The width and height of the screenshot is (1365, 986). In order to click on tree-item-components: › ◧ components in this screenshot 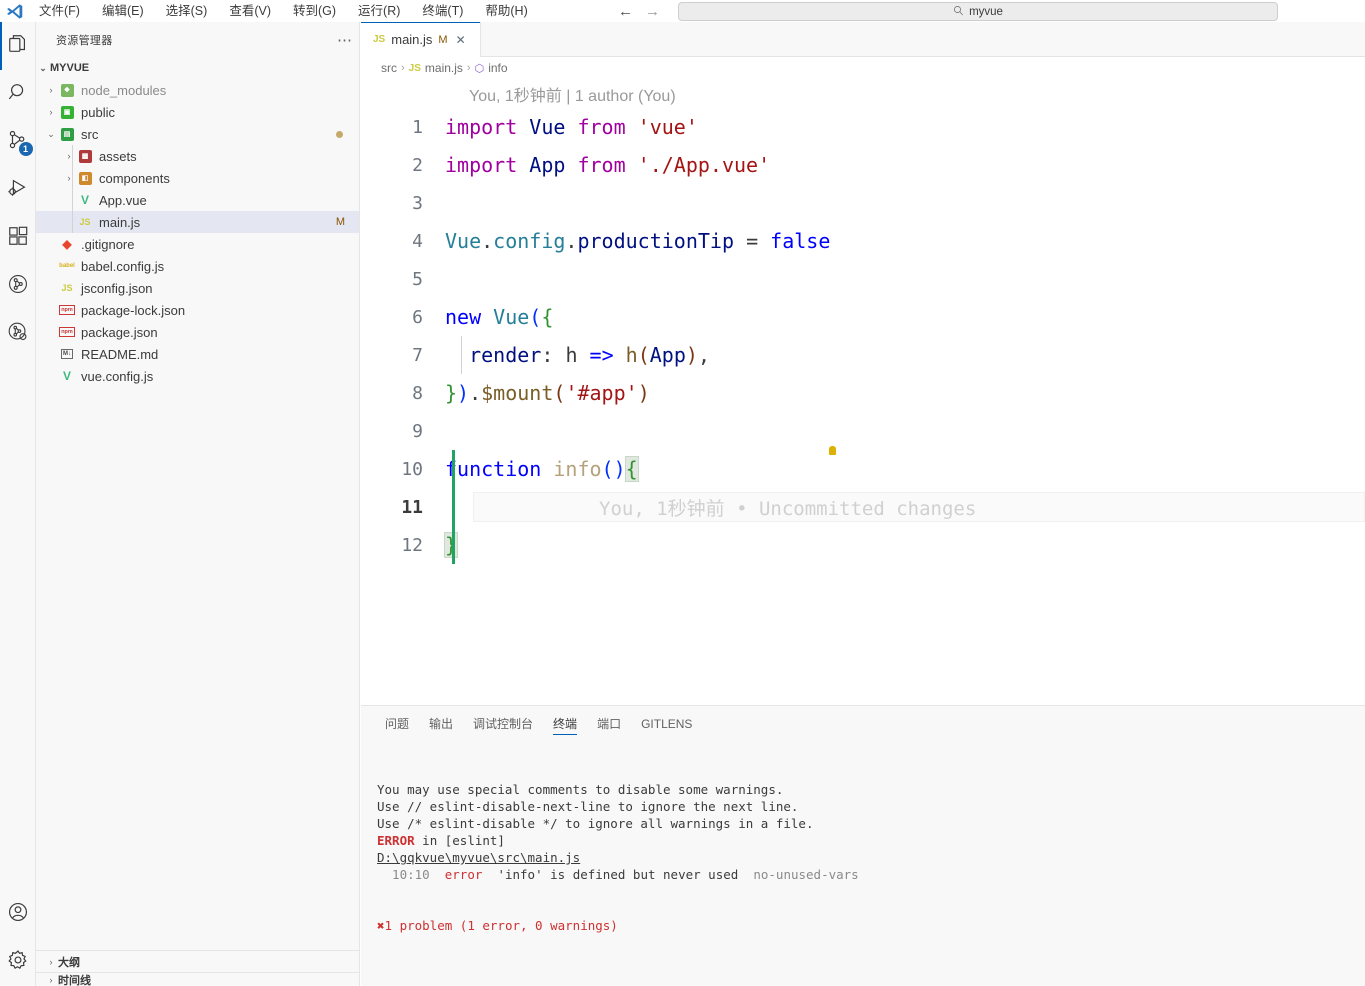, I will do `click(197, 178)`.